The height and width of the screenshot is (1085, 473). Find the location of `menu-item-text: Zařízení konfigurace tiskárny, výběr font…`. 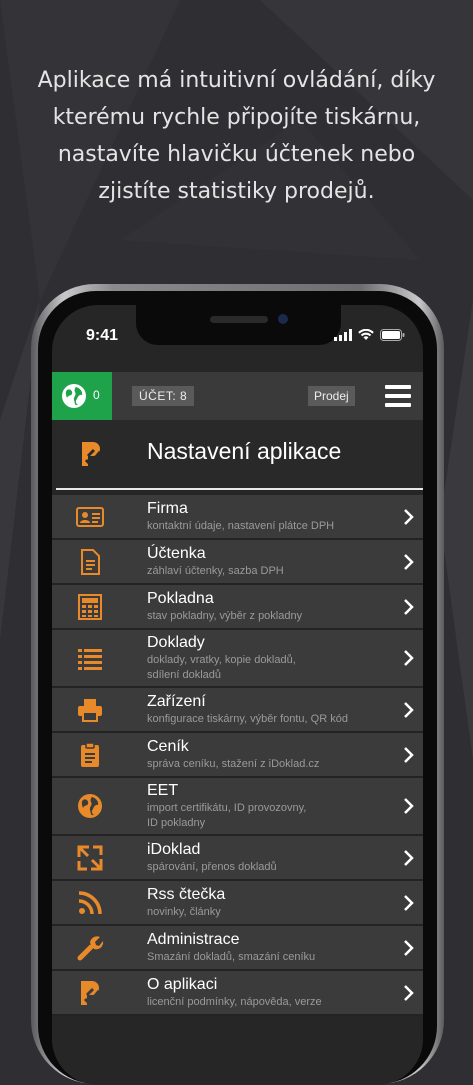

menu-item-text: Zařízení konfigurace tiskárny, výběr font… is located at coordinates (247, 709).